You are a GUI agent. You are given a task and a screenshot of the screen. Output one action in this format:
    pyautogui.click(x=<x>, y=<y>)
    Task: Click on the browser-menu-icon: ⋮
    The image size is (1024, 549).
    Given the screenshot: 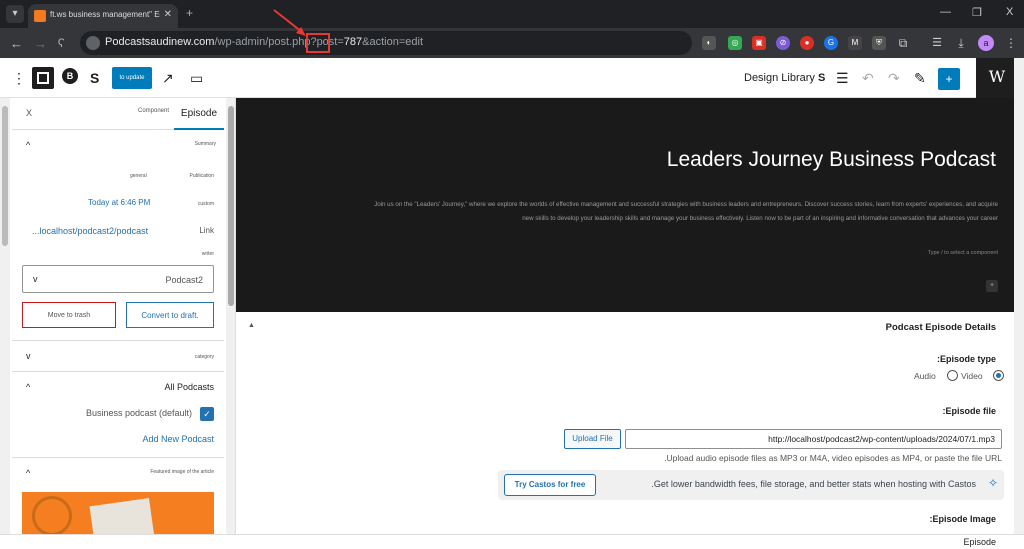 What is the action you would take?
    pyautogui.click(x=1011, y=43)
    